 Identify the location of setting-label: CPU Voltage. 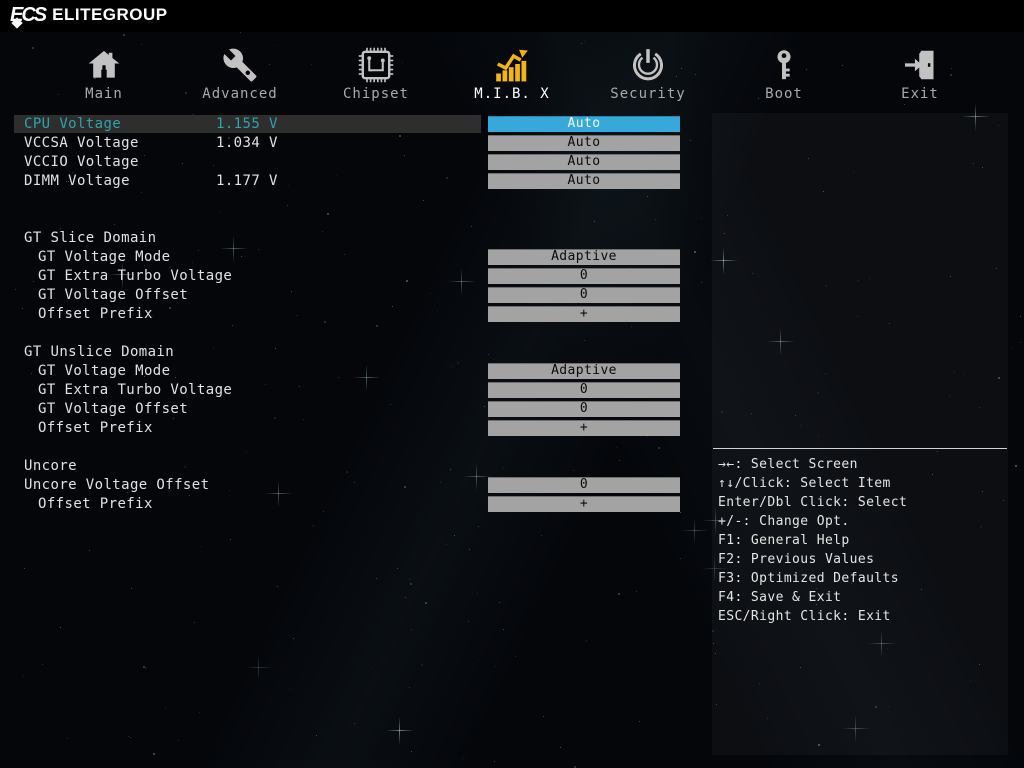
(72, 124).